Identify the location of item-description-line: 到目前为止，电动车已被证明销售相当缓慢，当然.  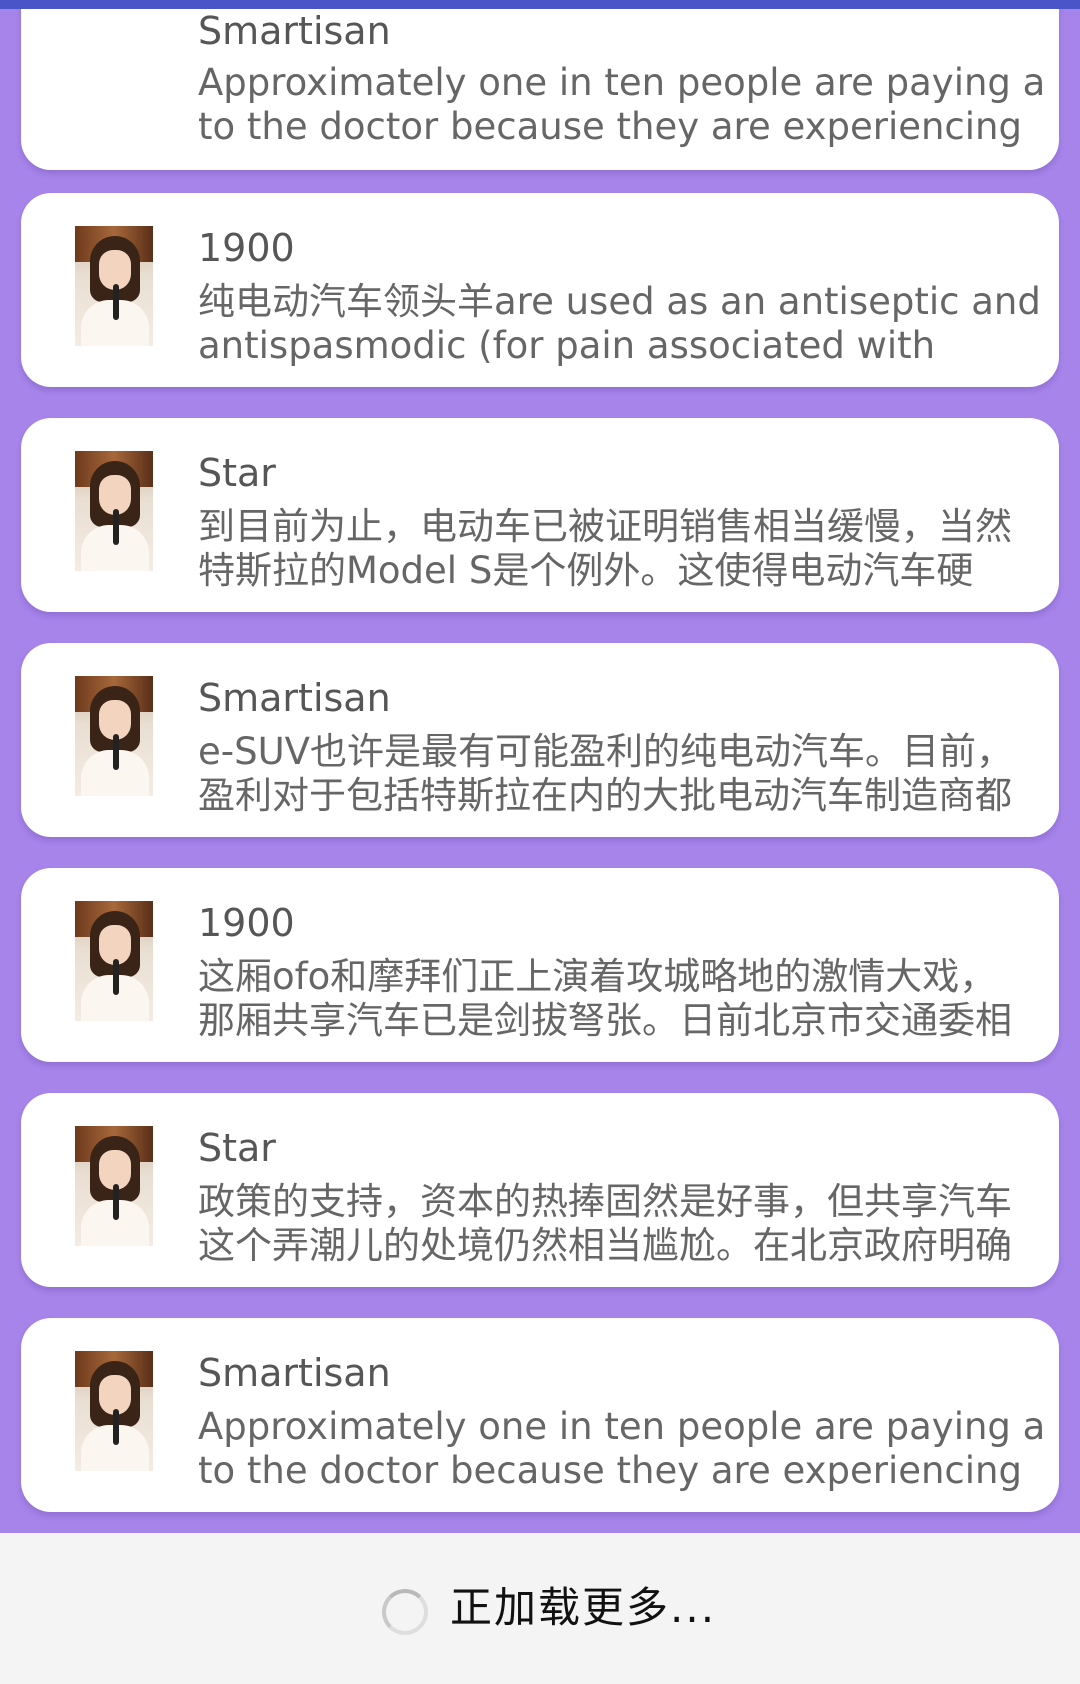
(605, 526).